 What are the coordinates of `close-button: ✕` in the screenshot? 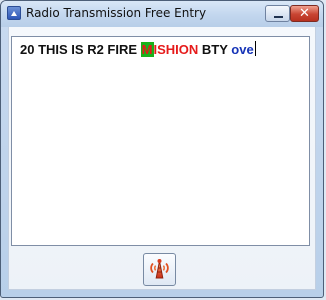 It's located at (304, 13).